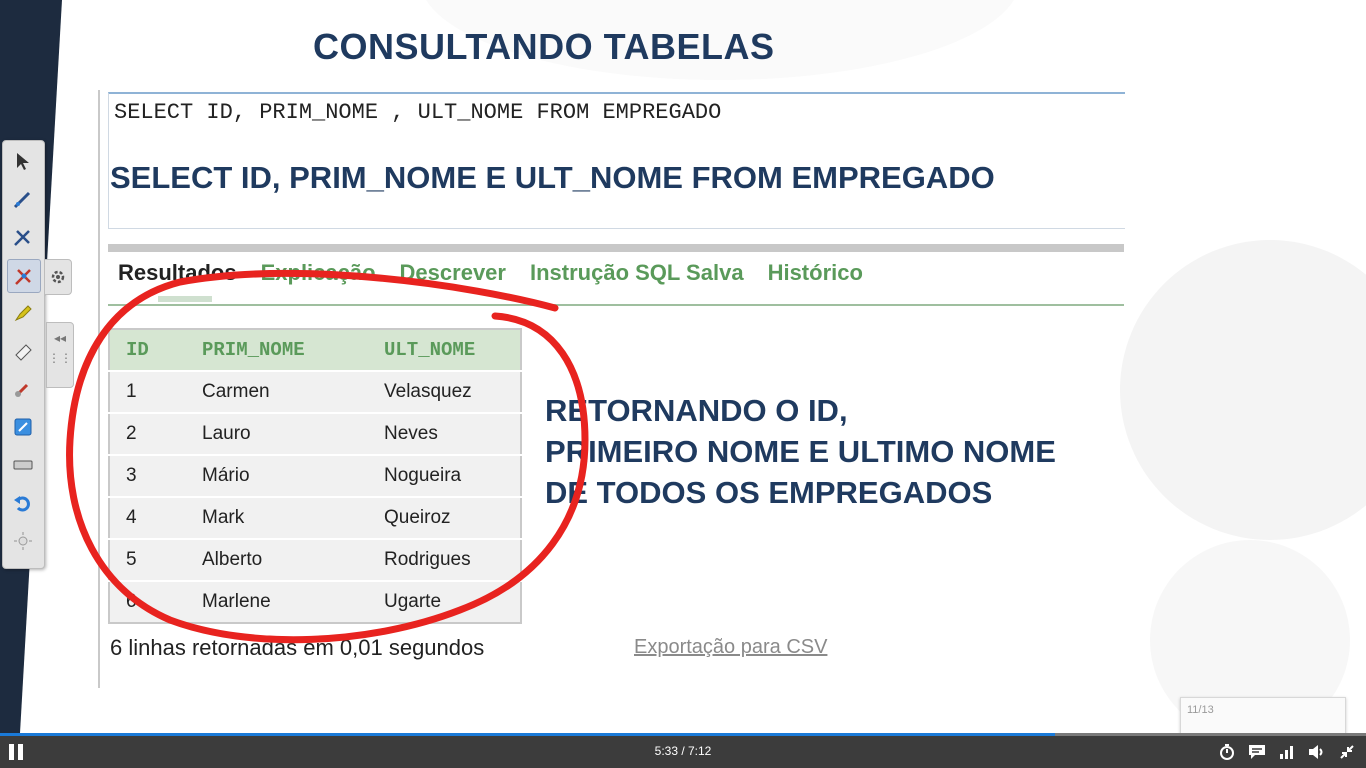  What do you see at coordinates (23, 427) in the screenshot?
I see `whiteboard-icon` at bounding box center [23, 427].